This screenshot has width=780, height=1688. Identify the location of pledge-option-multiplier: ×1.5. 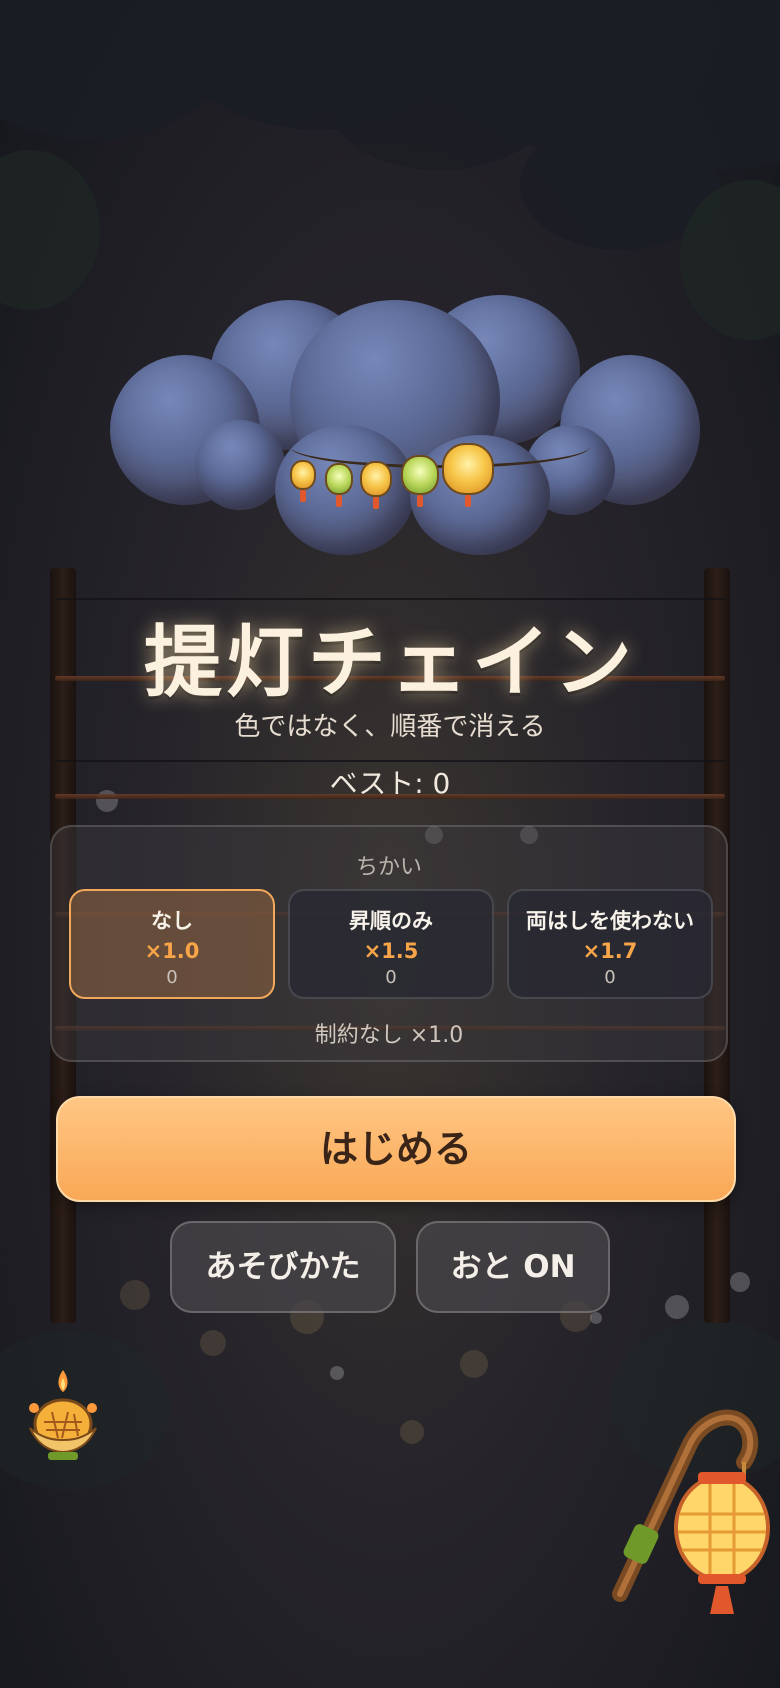
(391, 951).